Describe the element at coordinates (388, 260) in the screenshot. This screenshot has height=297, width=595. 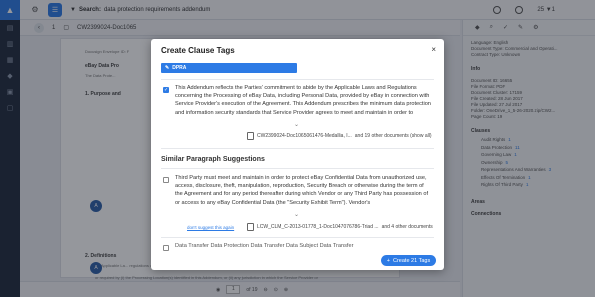
I see `plus-icon: +` at that location.